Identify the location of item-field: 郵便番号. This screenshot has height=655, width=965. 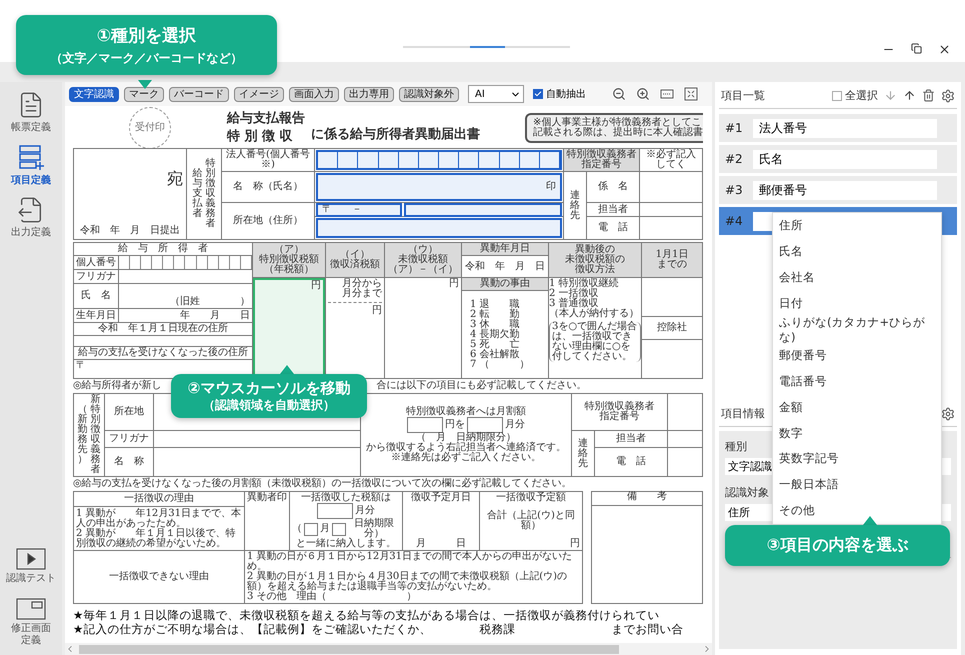
(845, 190).